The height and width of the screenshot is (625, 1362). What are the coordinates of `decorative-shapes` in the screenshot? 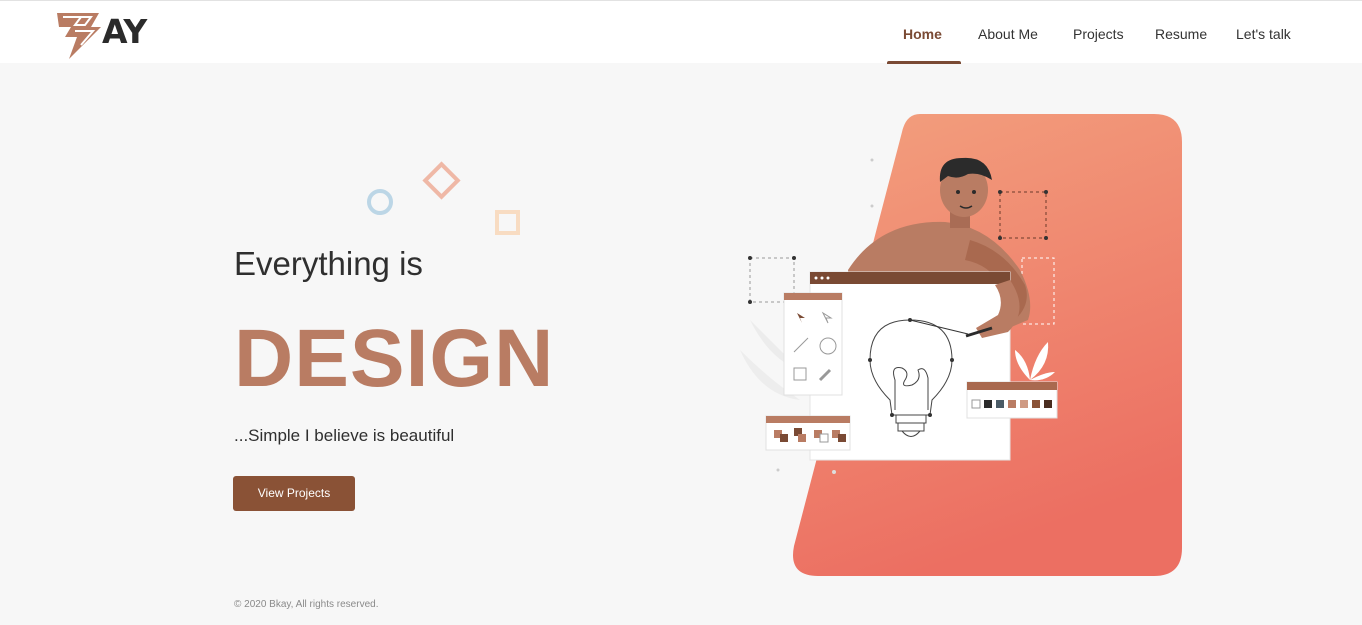 It's located at (443, 198).